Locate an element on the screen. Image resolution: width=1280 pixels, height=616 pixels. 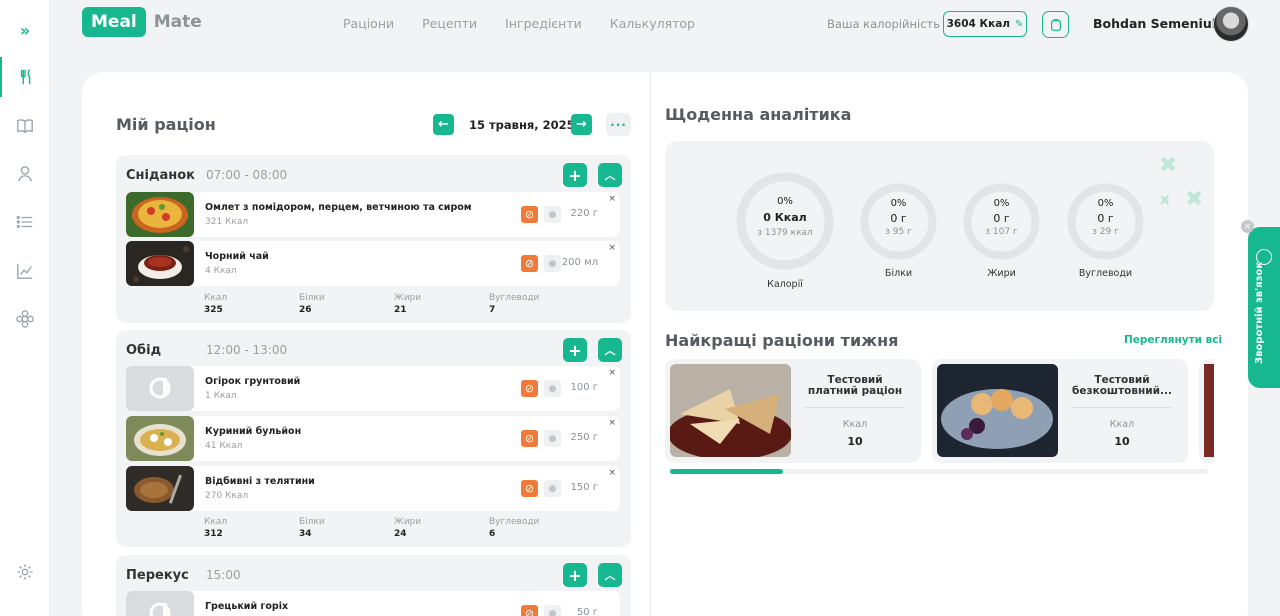
food-item: Огірок грунтовий 1 Ккал ⊘ ● 100 г × is located at coordinates (373, 388).